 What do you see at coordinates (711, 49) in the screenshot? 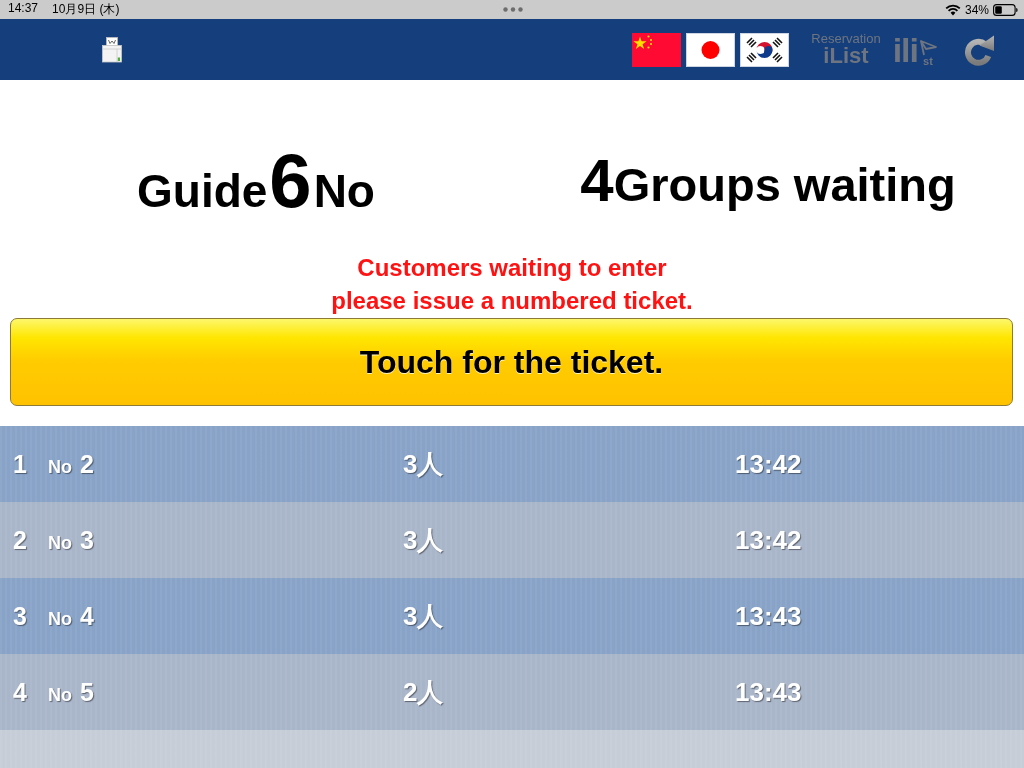
I see `japan-flag-icon` at bounding box center [711, 49].